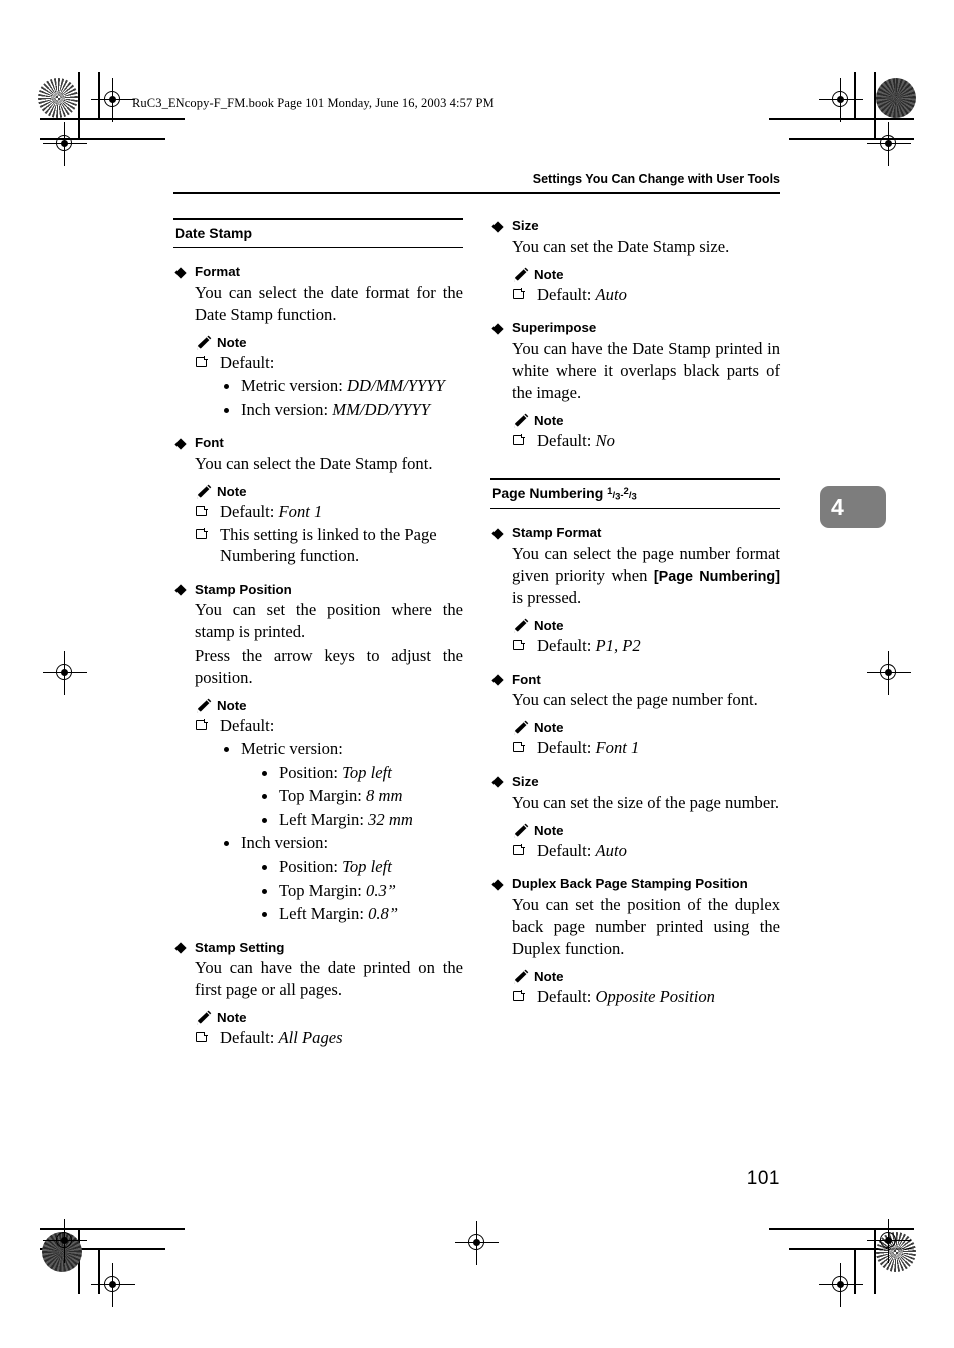 The height and width of the screenshot is (1348, 954). What do you see at coordinates (390, 819) in the screenshot?
I see `list-item-value: 32 mm` at bounding box center [390, 819].